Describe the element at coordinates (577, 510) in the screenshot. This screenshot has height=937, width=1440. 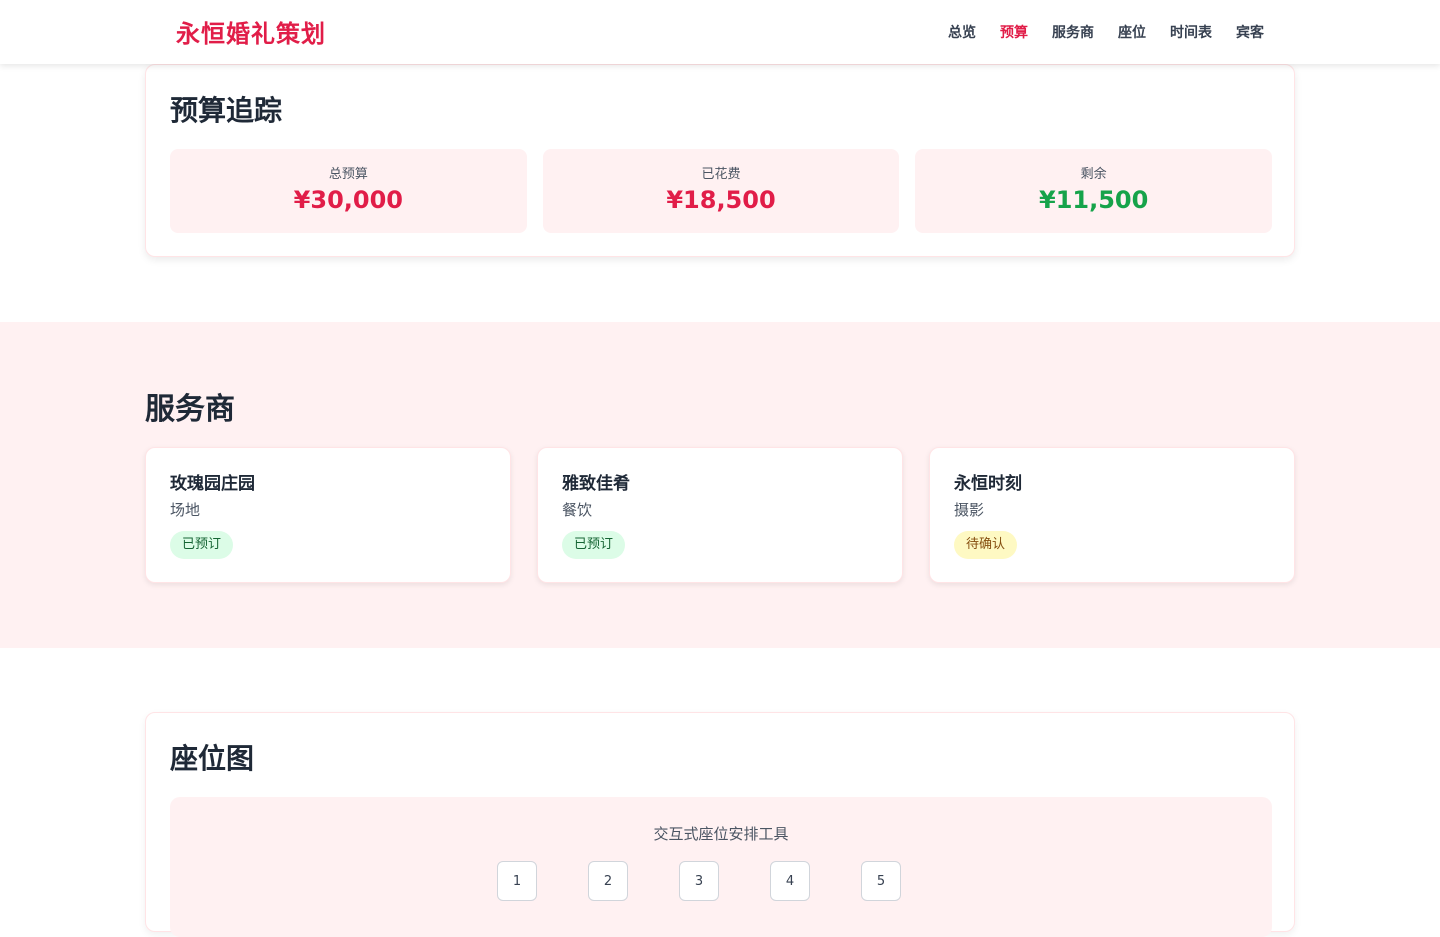
I see `vendor-type: 餐饮` at that location.